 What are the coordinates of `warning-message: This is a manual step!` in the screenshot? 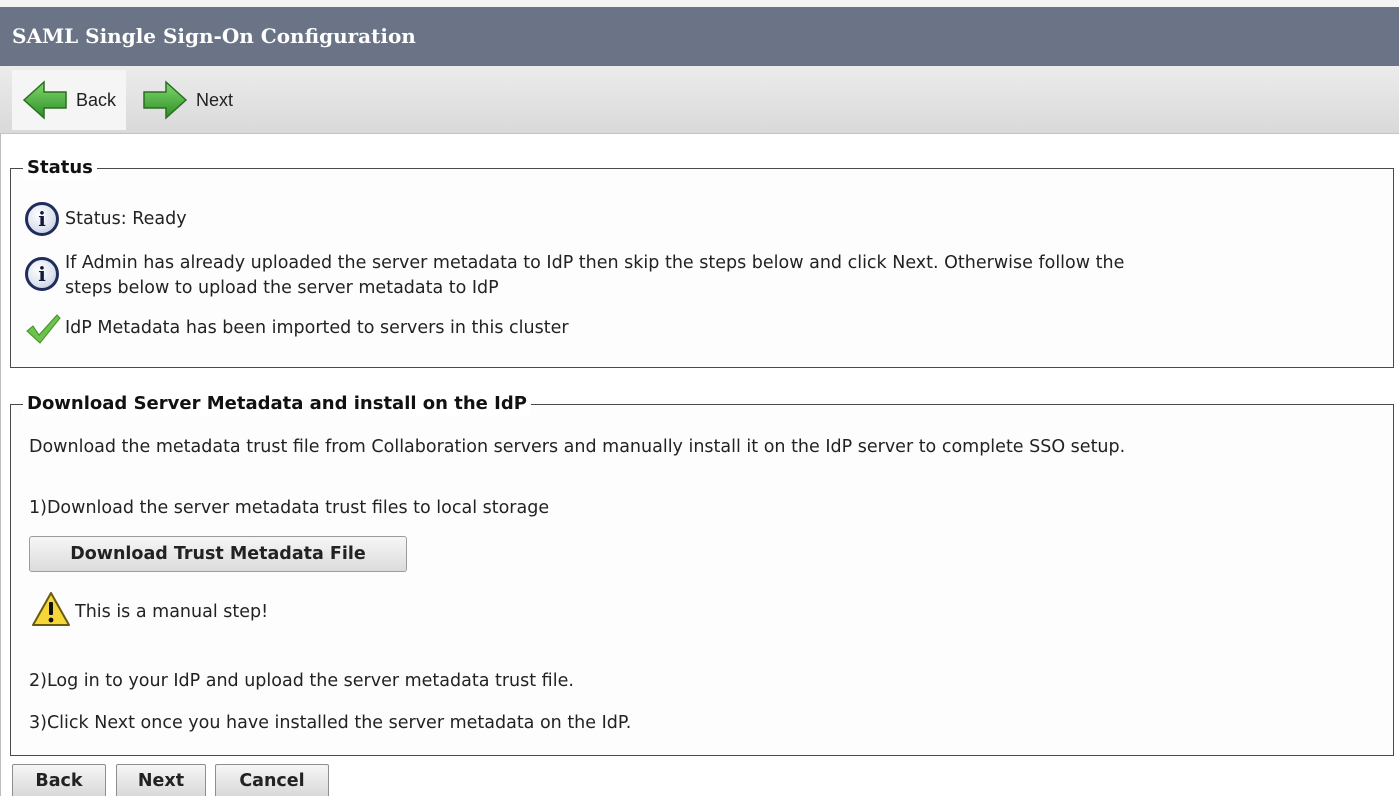 It's located at (149, 609).